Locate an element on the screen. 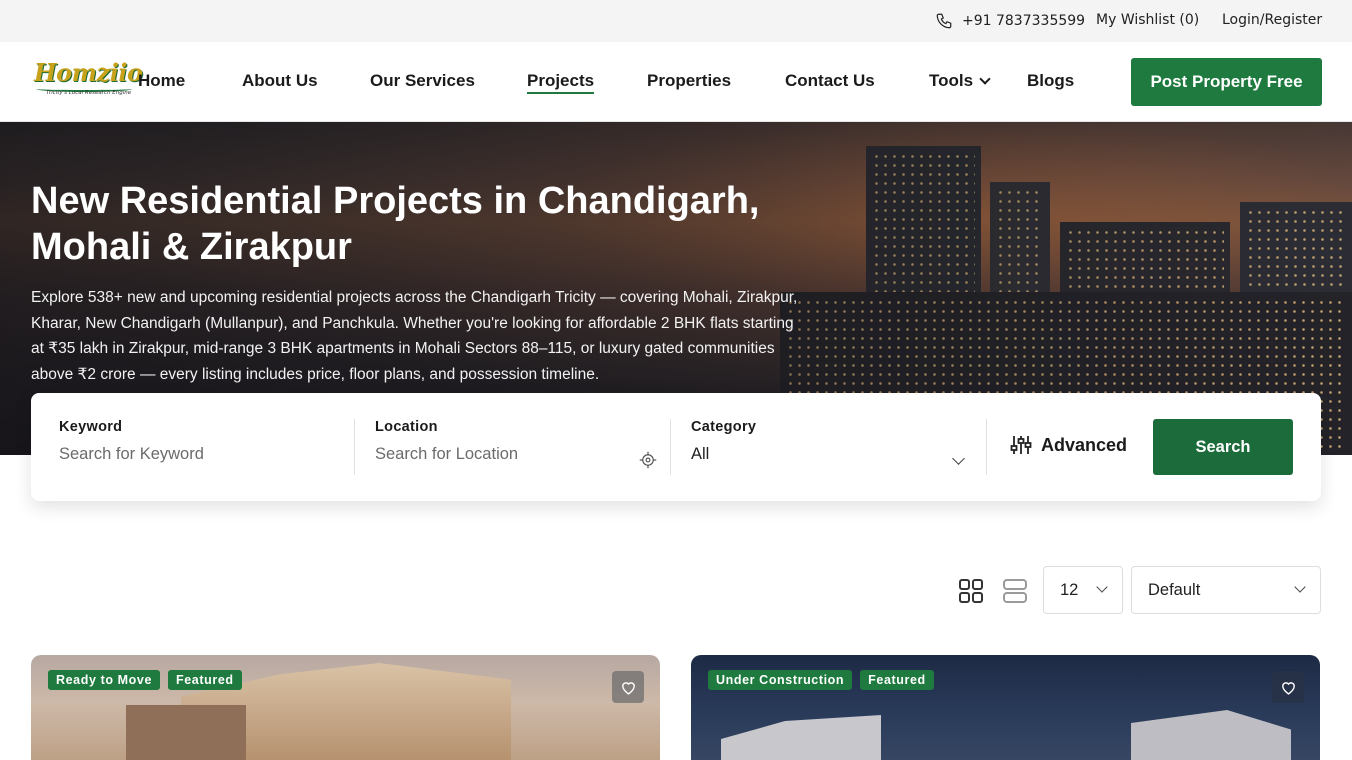 Image resolution: width=1352 pixels, height=760 pixels. nav-contact-us: Contact Us is located at coordinates (830, 81).